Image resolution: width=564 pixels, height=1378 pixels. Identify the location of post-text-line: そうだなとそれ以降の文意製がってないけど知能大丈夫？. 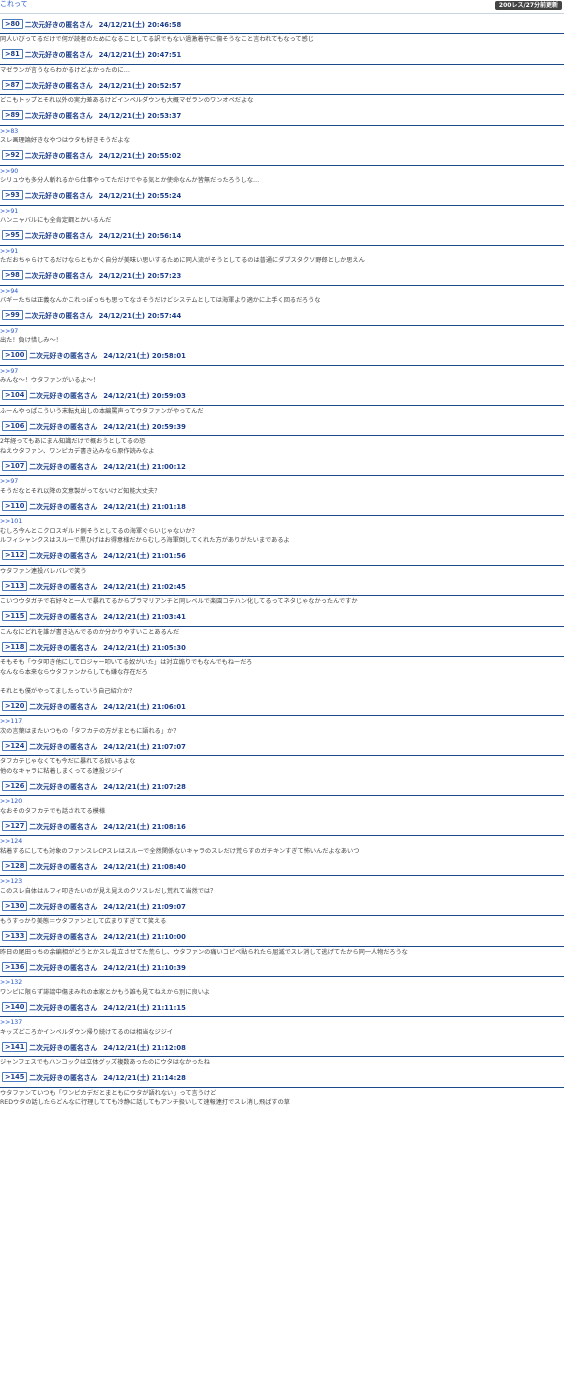
(80, 491).